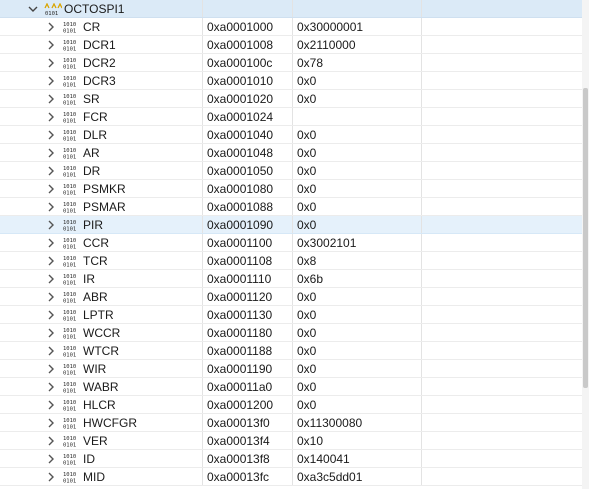 The width and height of the screenshot is (589, 489). What do you see at coordinates (310, 441) in the screenshot?
I see `register-value: 0x10` at bounding box center [310, 441].